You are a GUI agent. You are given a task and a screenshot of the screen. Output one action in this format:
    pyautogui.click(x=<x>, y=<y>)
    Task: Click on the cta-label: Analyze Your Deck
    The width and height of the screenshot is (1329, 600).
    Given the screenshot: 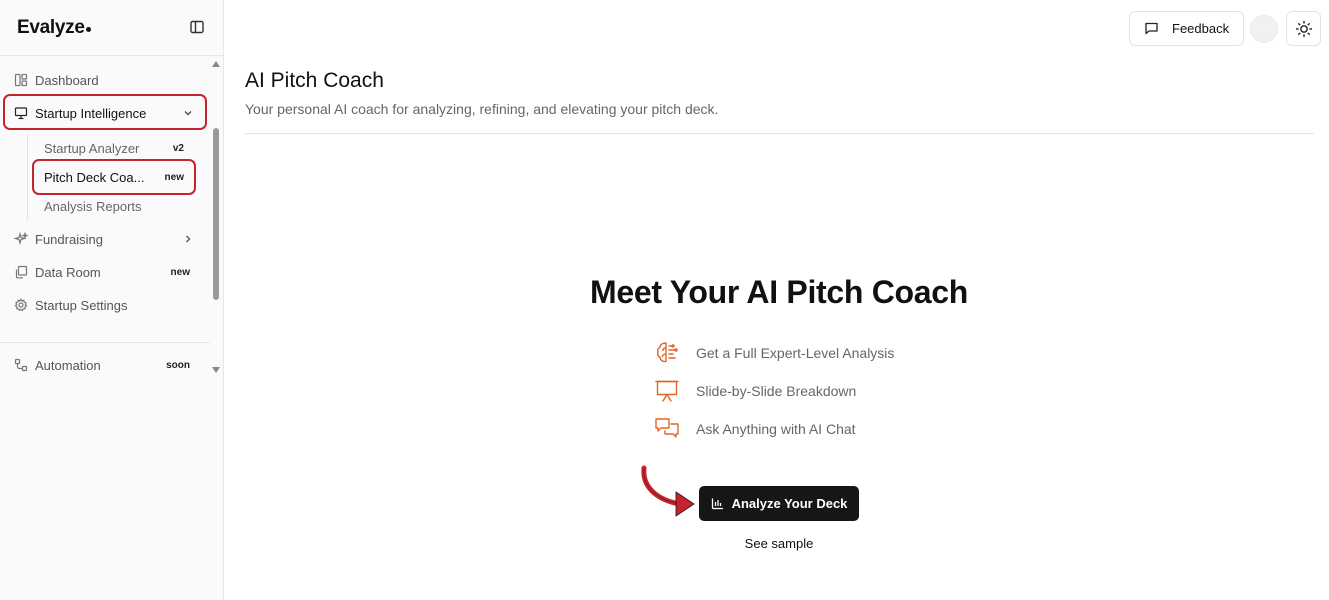 What is the action you would take?
    pyautogui.click(x=789, y=503)
    